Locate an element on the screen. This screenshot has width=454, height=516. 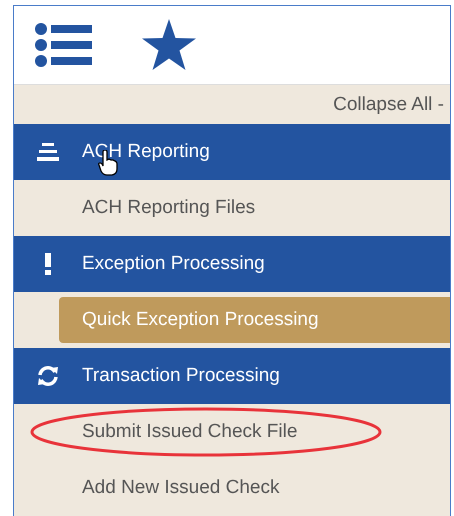
star-icon is located at coordinates (169, 45).